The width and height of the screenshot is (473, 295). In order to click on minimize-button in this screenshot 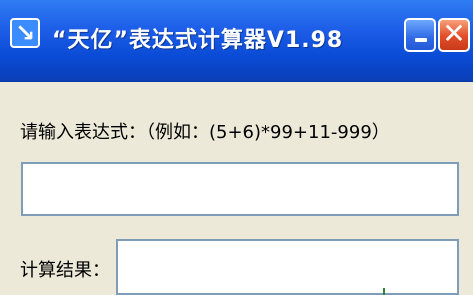, I will do `click(420, 35)`.